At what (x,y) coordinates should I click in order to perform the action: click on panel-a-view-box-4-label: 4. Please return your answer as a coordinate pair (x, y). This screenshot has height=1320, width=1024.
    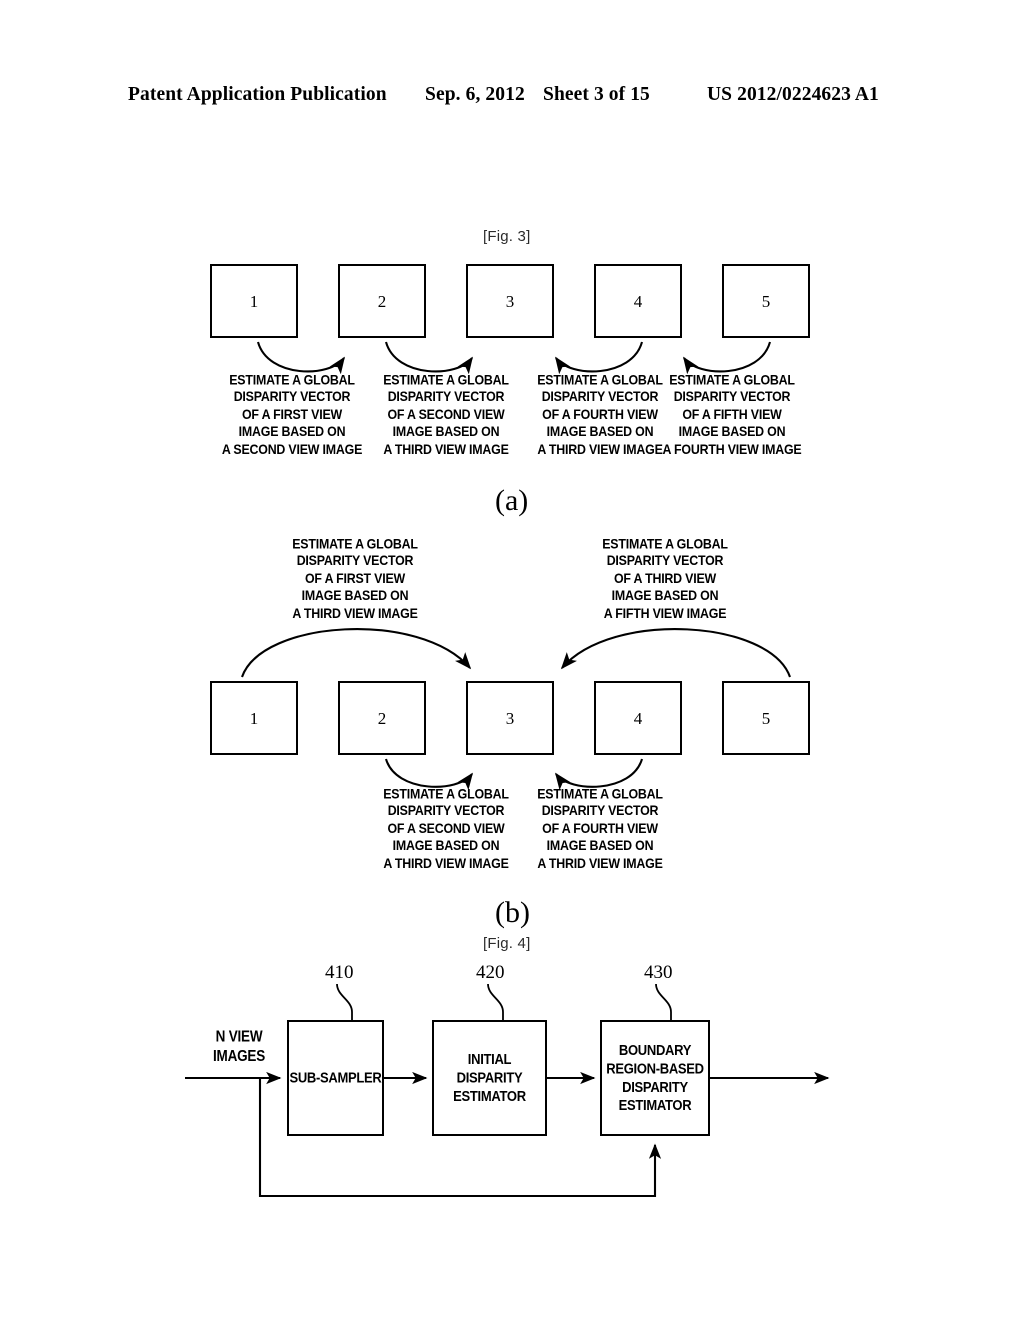
    Looking at the image, I should click on (638, 301).